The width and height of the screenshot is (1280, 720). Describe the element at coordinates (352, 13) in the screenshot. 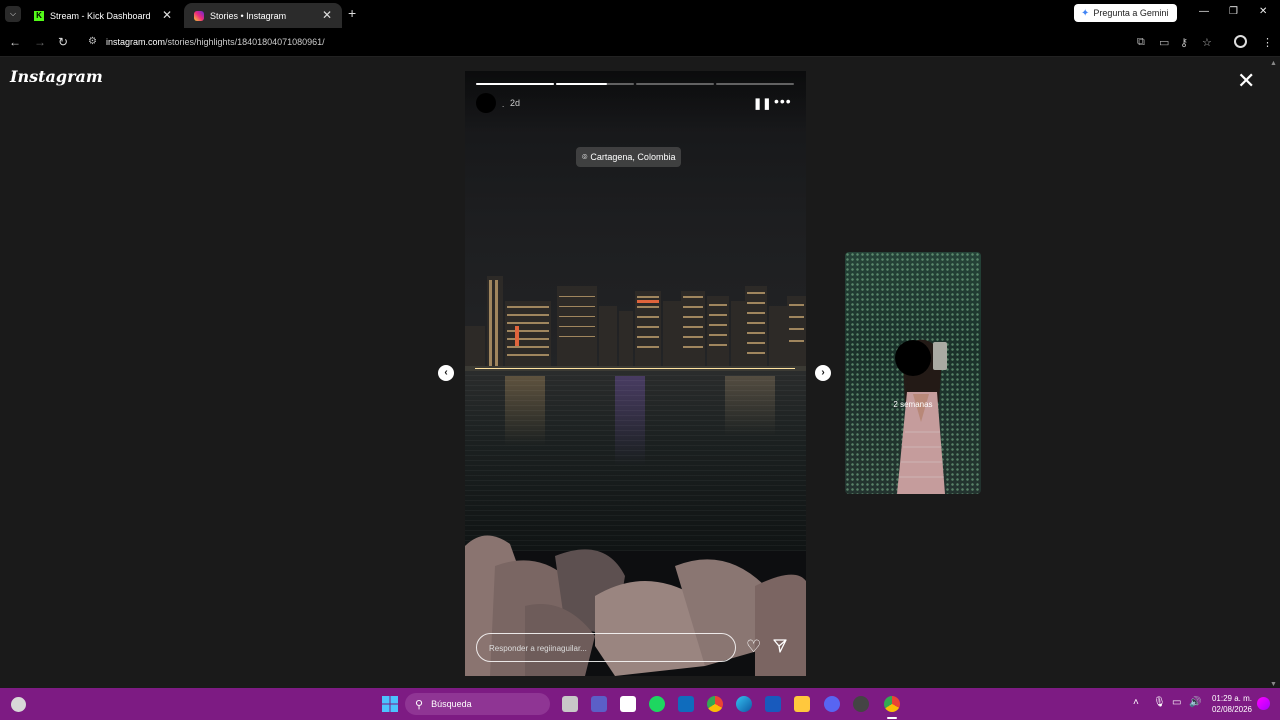

I see `new-tab-icon: +` at that location.